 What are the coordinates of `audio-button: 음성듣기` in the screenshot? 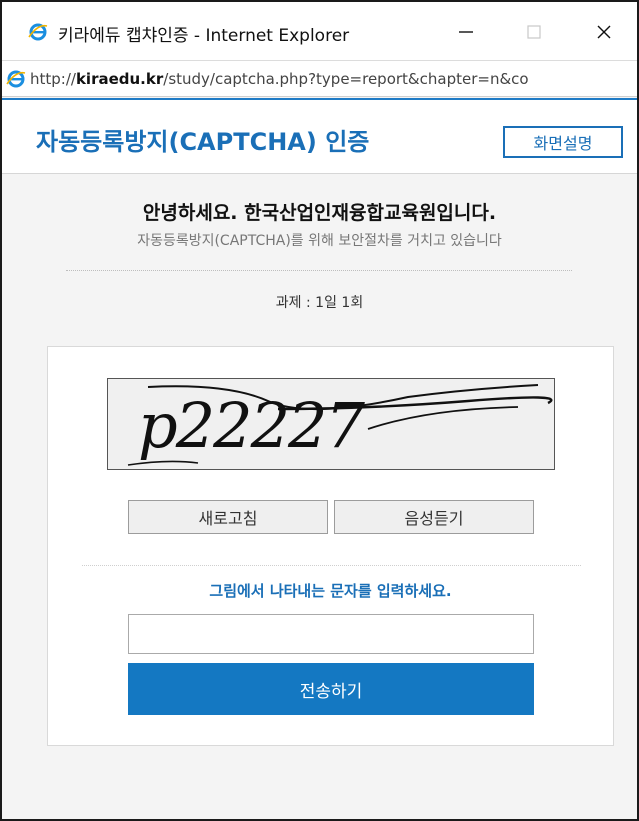 It's located at (434, 517).